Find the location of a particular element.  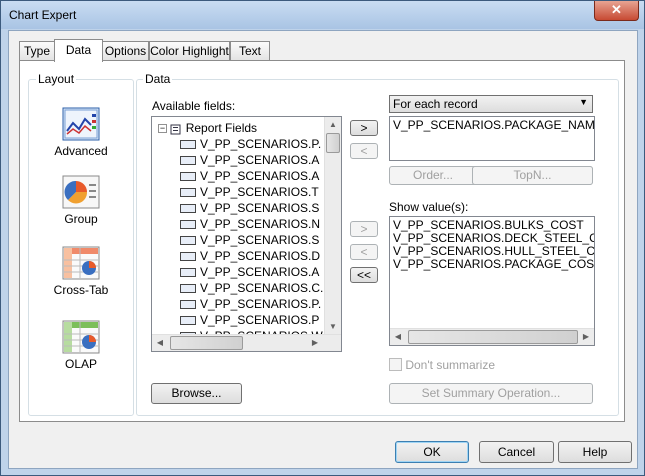

field-label: V_PP_SCENARIOS.T is located at coordinates (259, 192).